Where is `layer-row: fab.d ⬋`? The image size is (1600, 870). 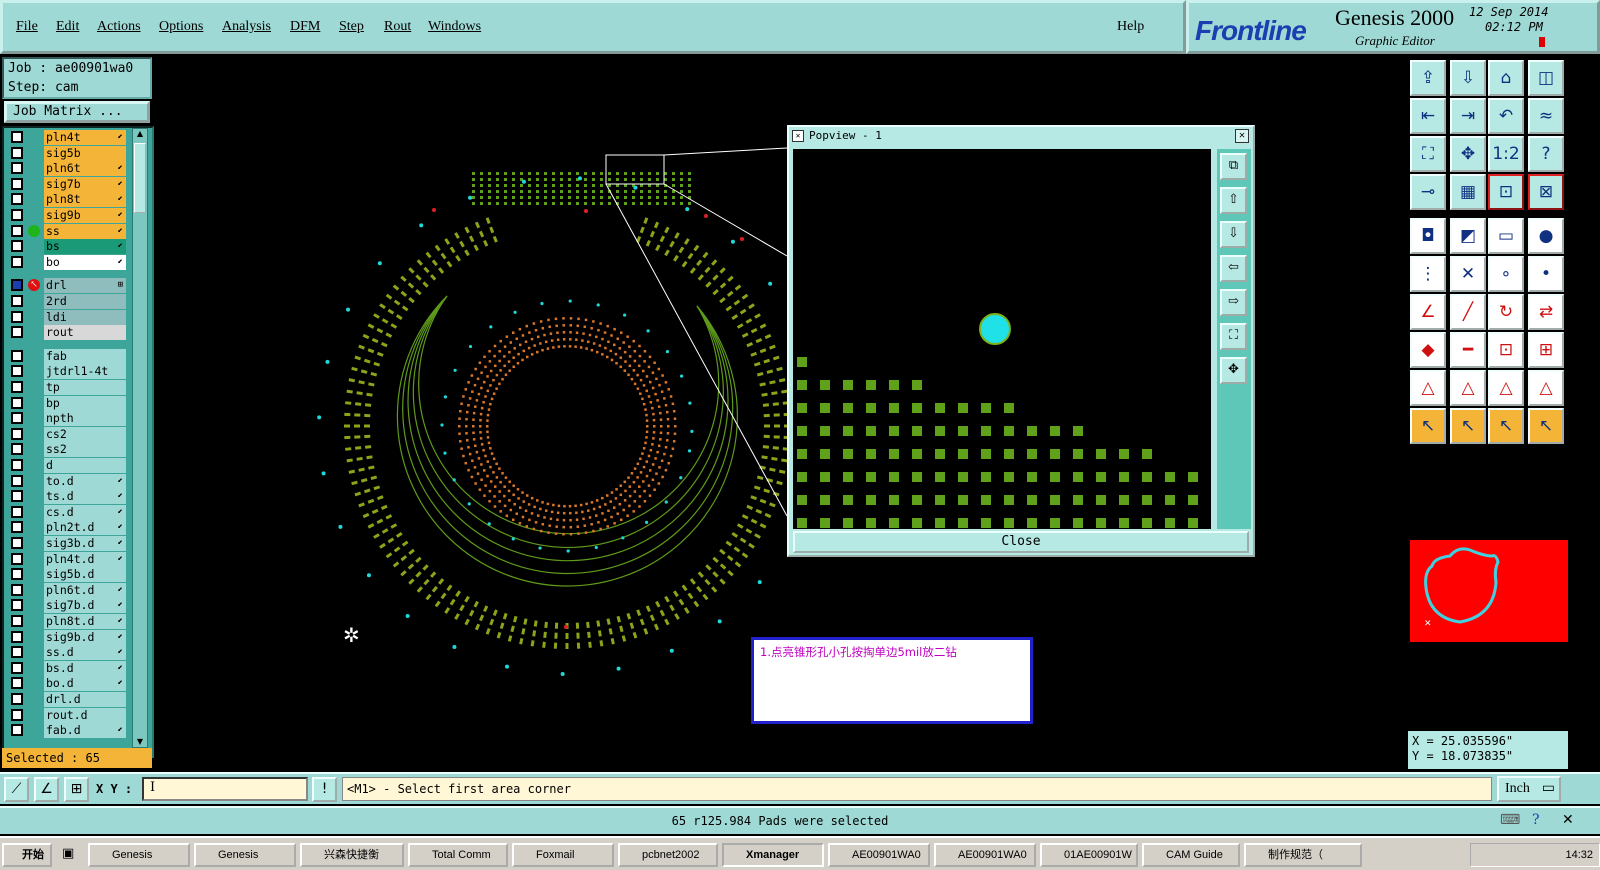
layer-row: fab.d ⬋ is located at coordinates (67, 731).